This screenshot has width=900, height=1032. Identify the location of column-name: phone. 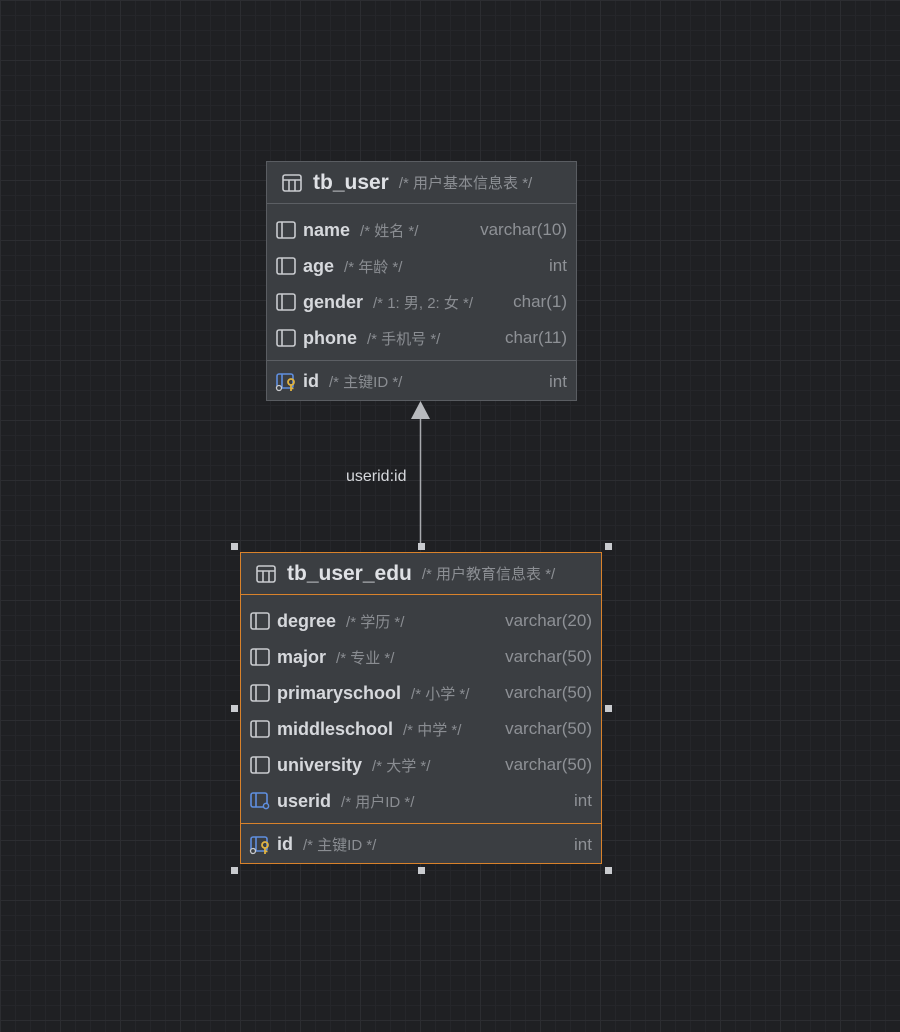
(330, 337).